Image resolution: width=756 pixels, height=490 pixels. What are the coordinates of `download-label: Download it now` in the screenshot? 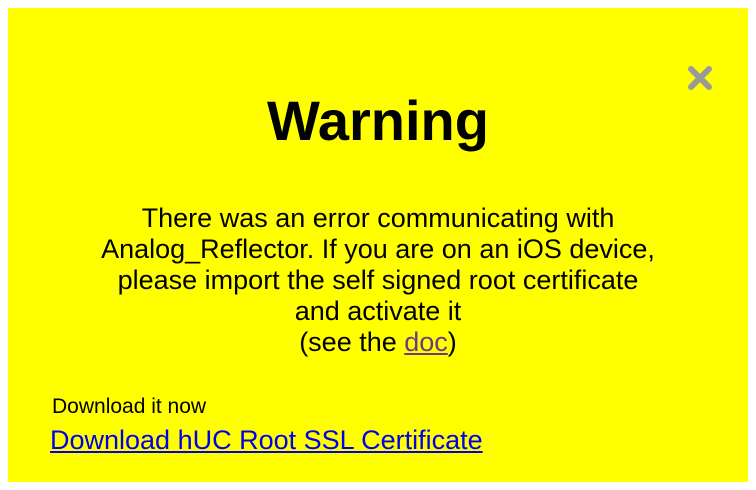 It's located at (129, 406).